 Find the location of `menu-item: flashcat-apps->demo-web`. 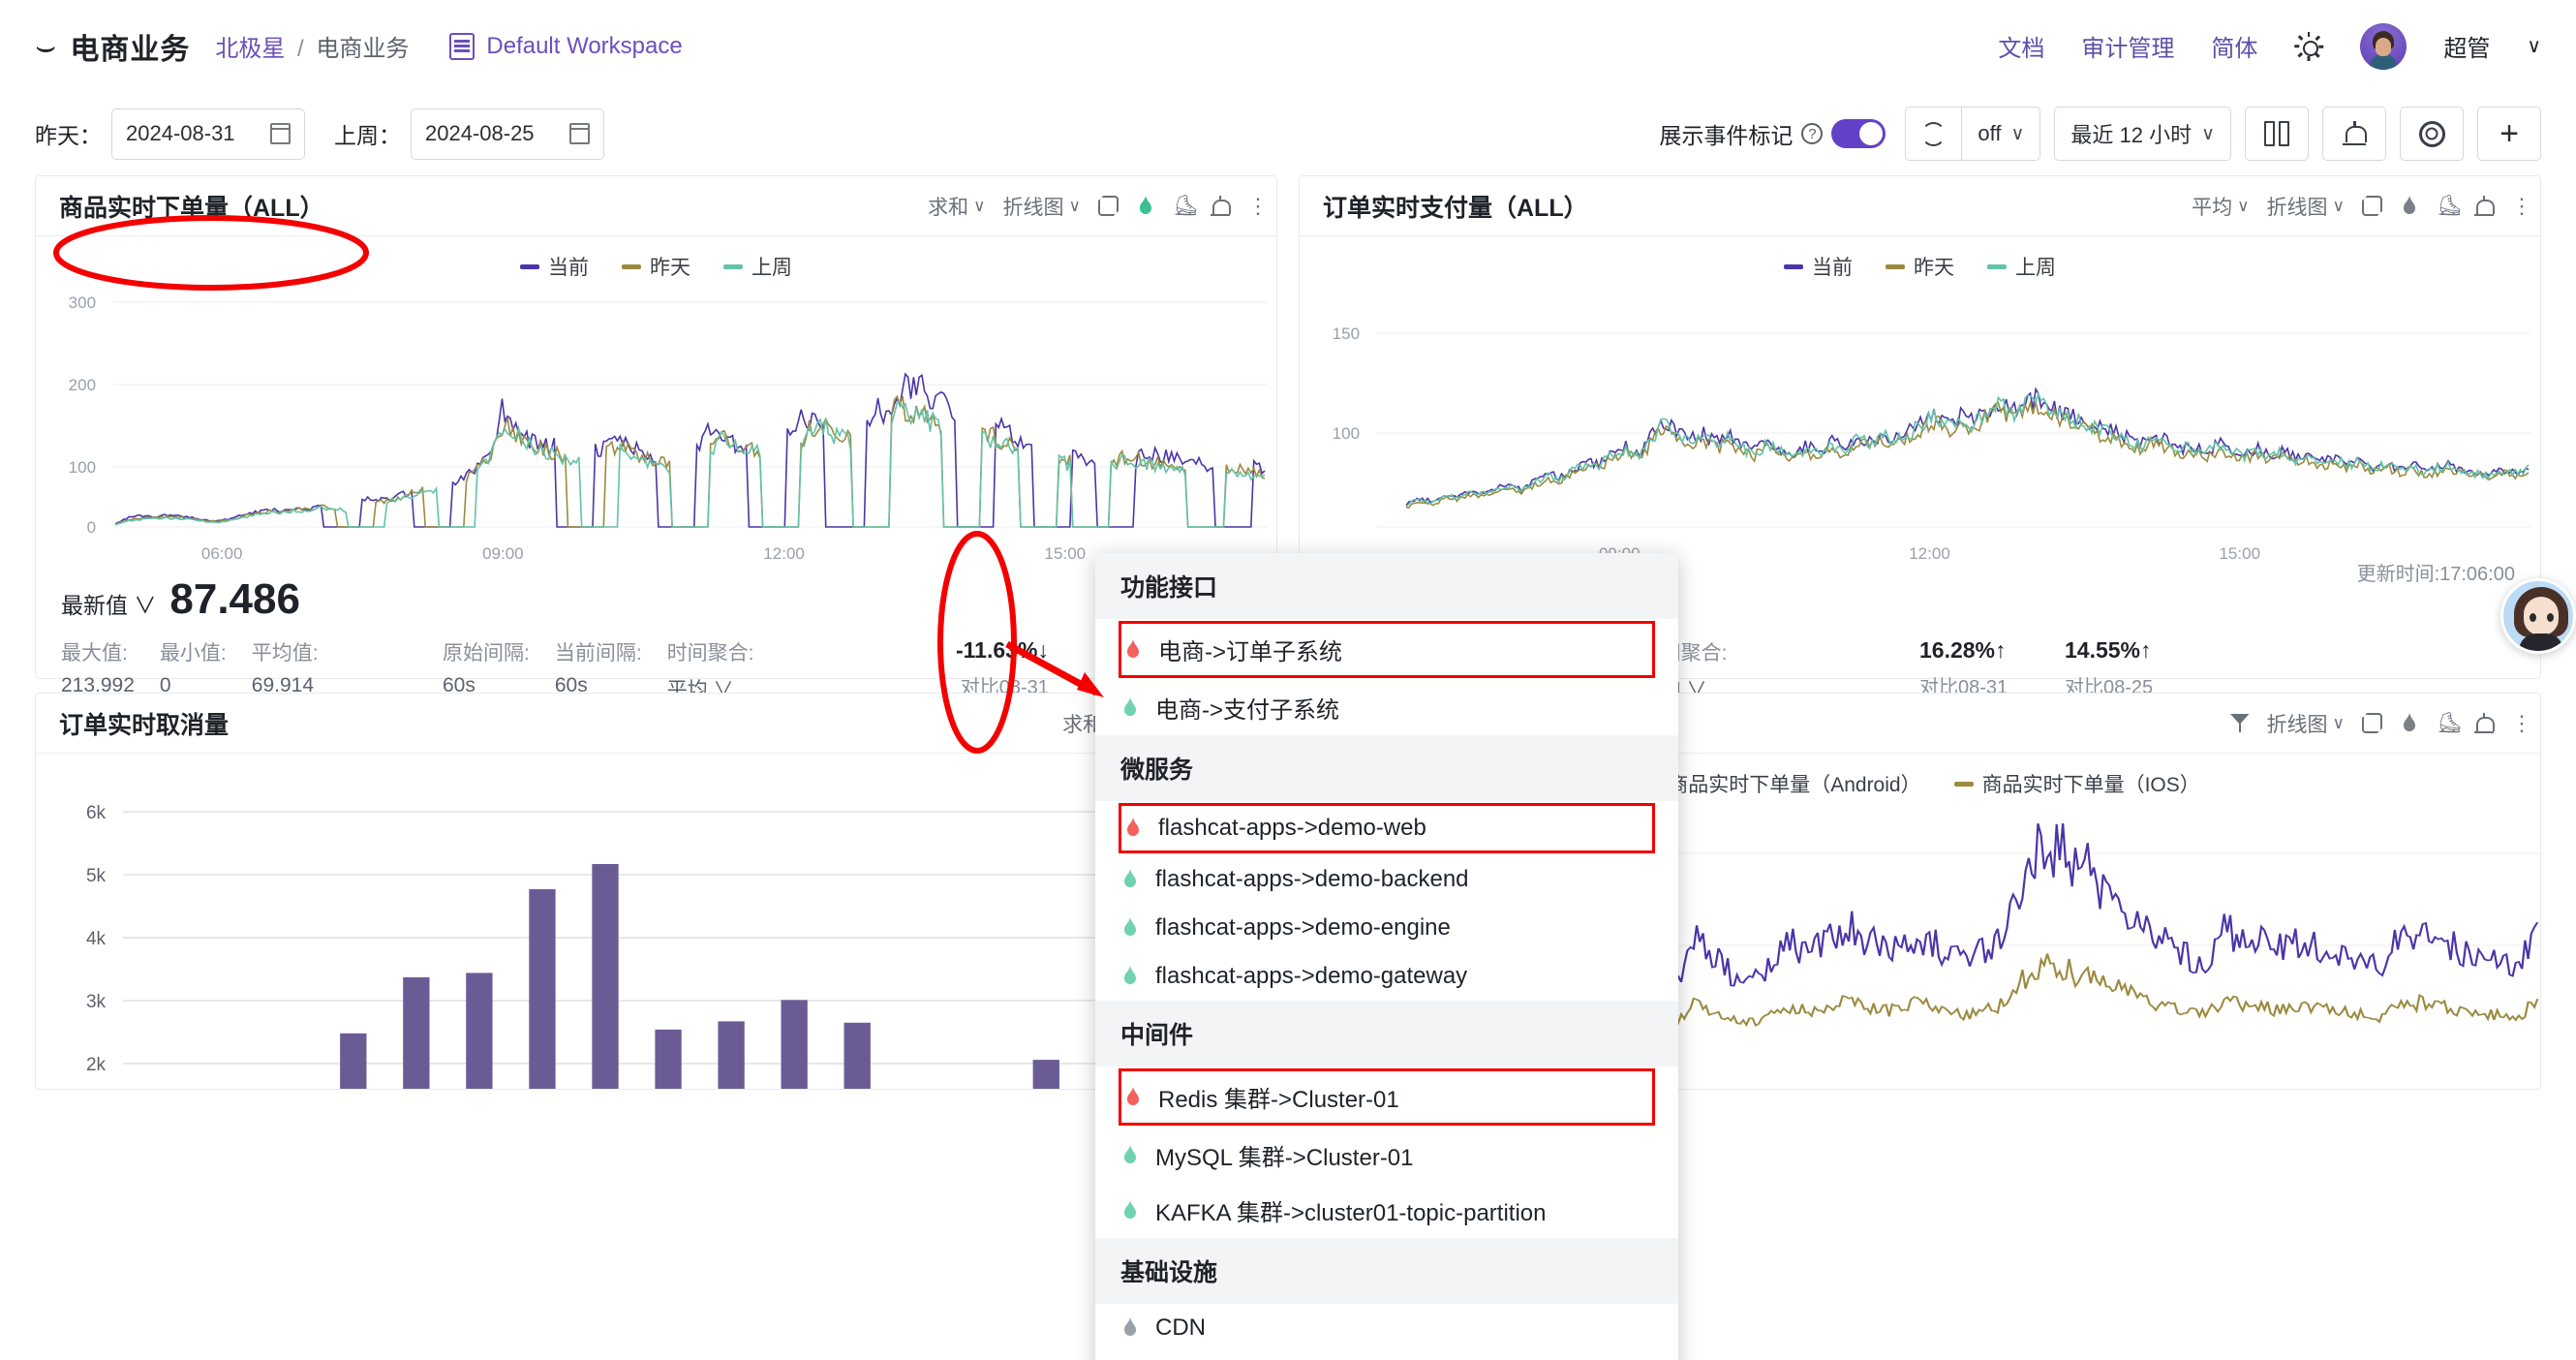

menu-item: flashcat-apps->demo-web is located at coordinates (1387, 828).